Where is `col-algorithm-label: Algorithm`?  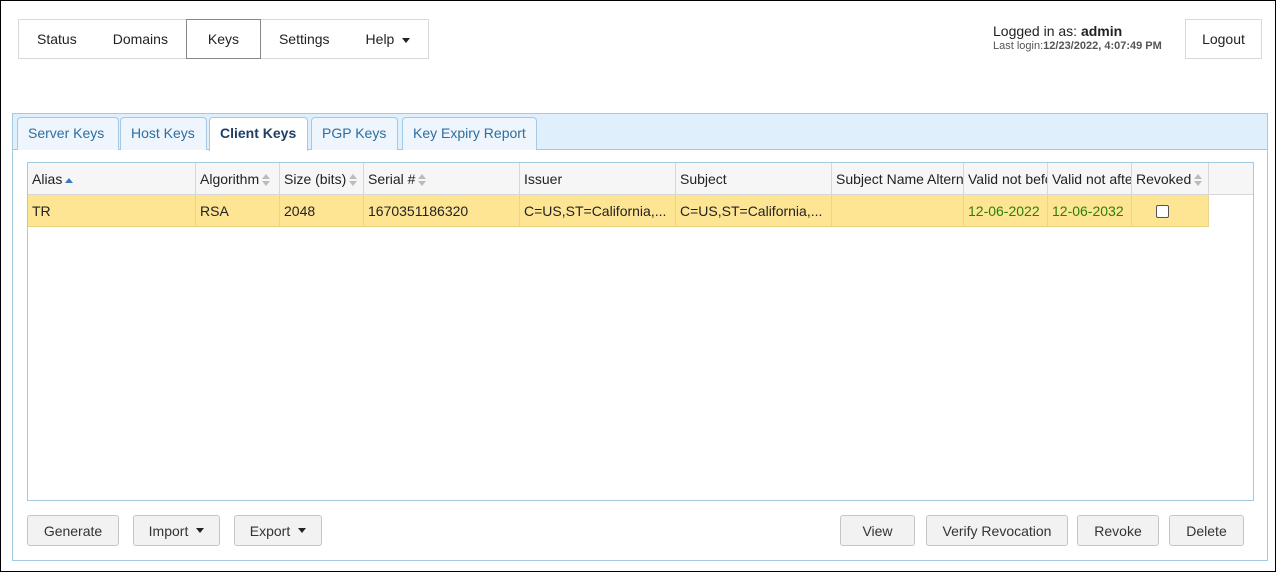
col-algorithm-label: Algorithm is located at coordinates (230, 179).